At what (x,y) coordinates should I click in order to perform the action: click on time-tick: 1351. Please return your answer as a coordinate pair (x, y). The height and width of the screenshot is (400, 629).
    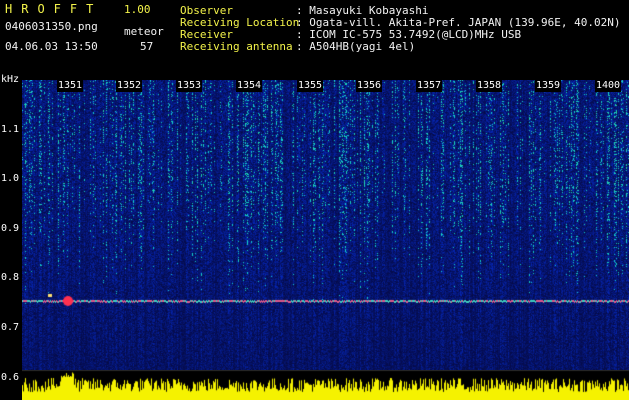
    Looking at the image, I should click on (70, 86).